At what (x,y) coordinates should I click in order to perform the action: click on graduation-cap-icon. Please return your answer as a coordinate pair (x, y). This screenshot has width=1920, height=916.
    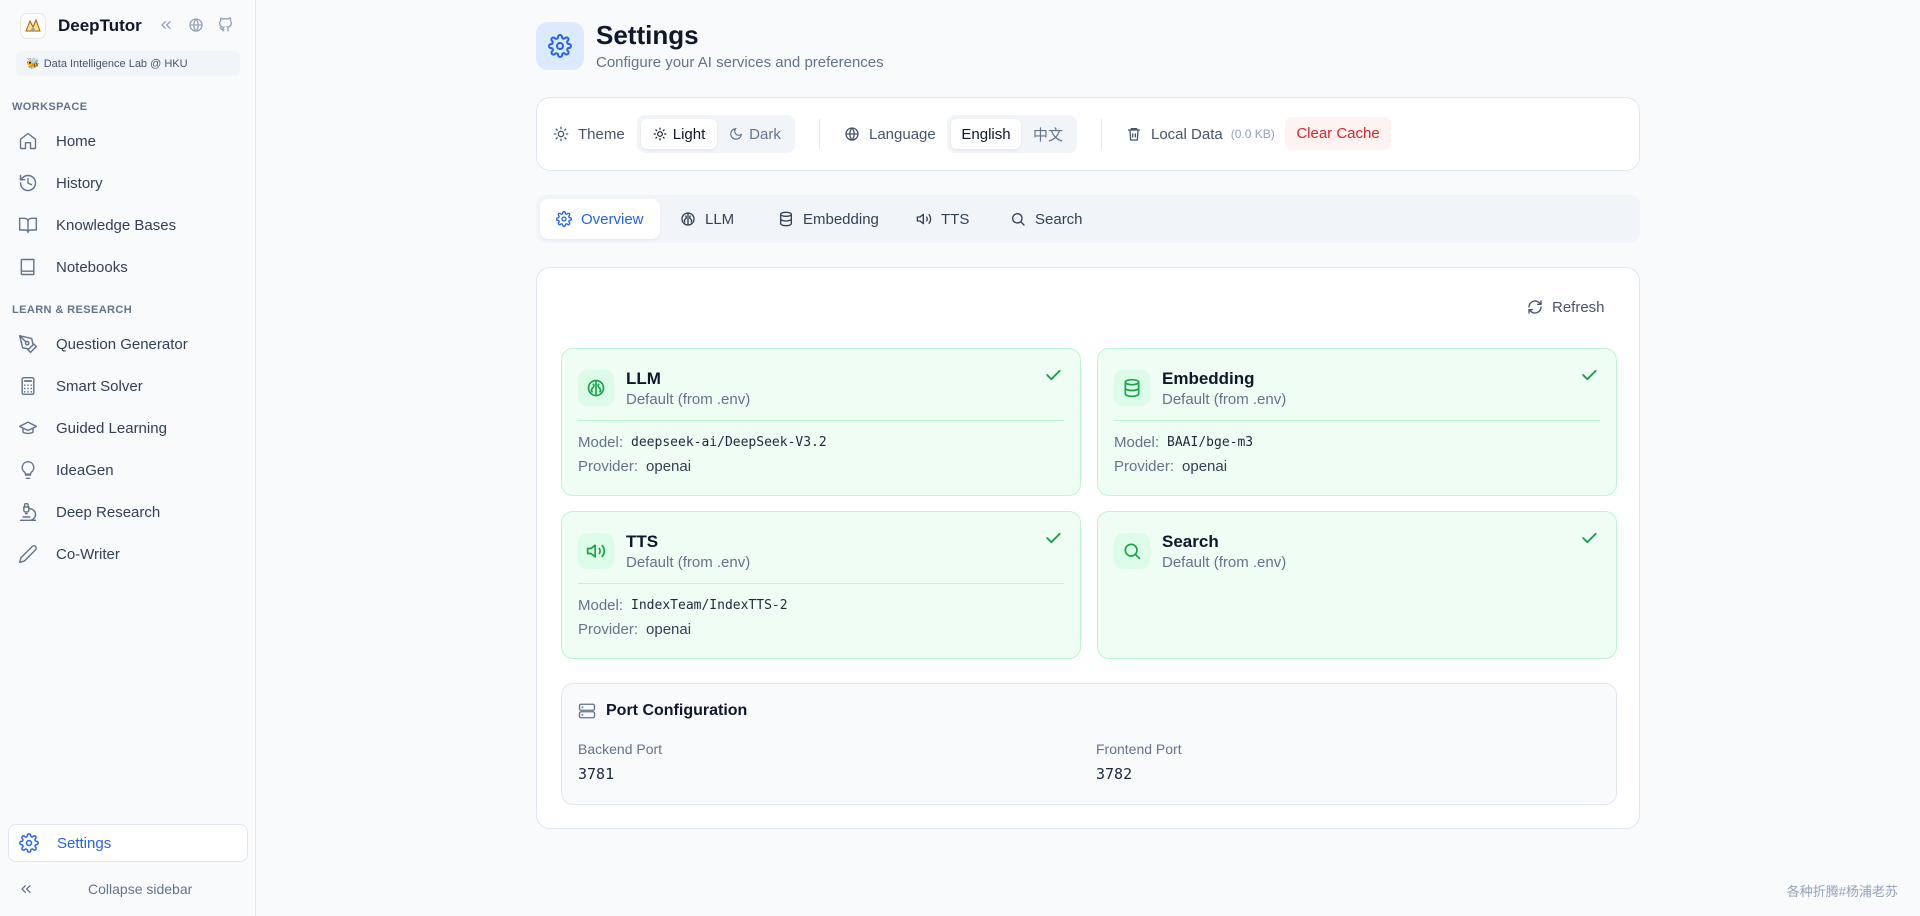
    Looking at the image, I should click on (28, 428).